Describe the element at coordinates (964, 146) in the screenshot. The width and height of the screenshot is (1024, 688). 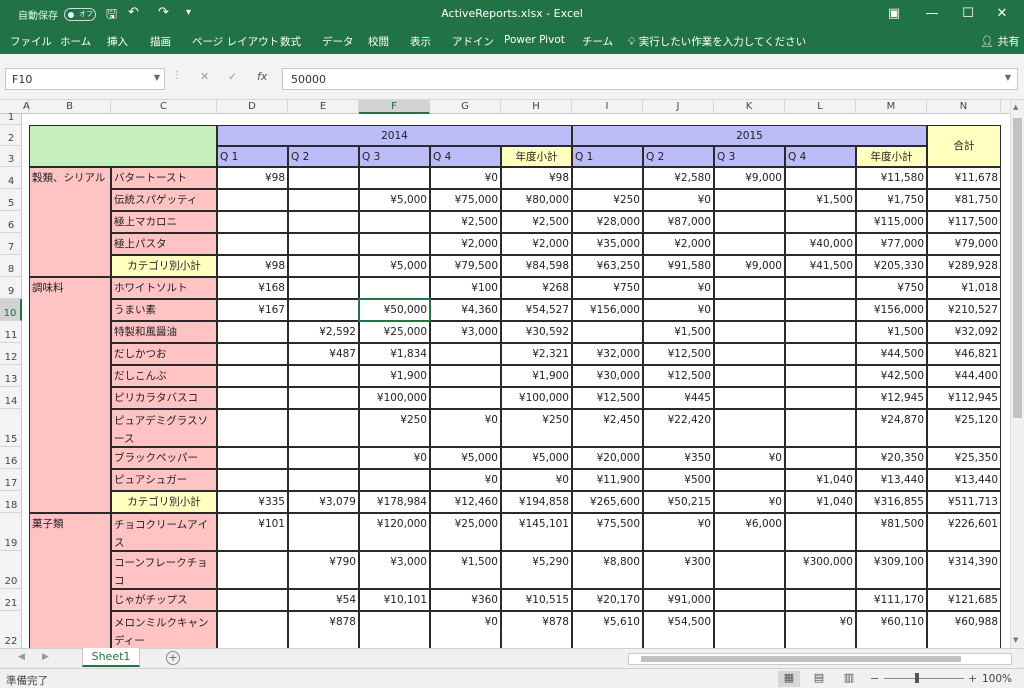
I see `grand-total-header: 合計` at that location.